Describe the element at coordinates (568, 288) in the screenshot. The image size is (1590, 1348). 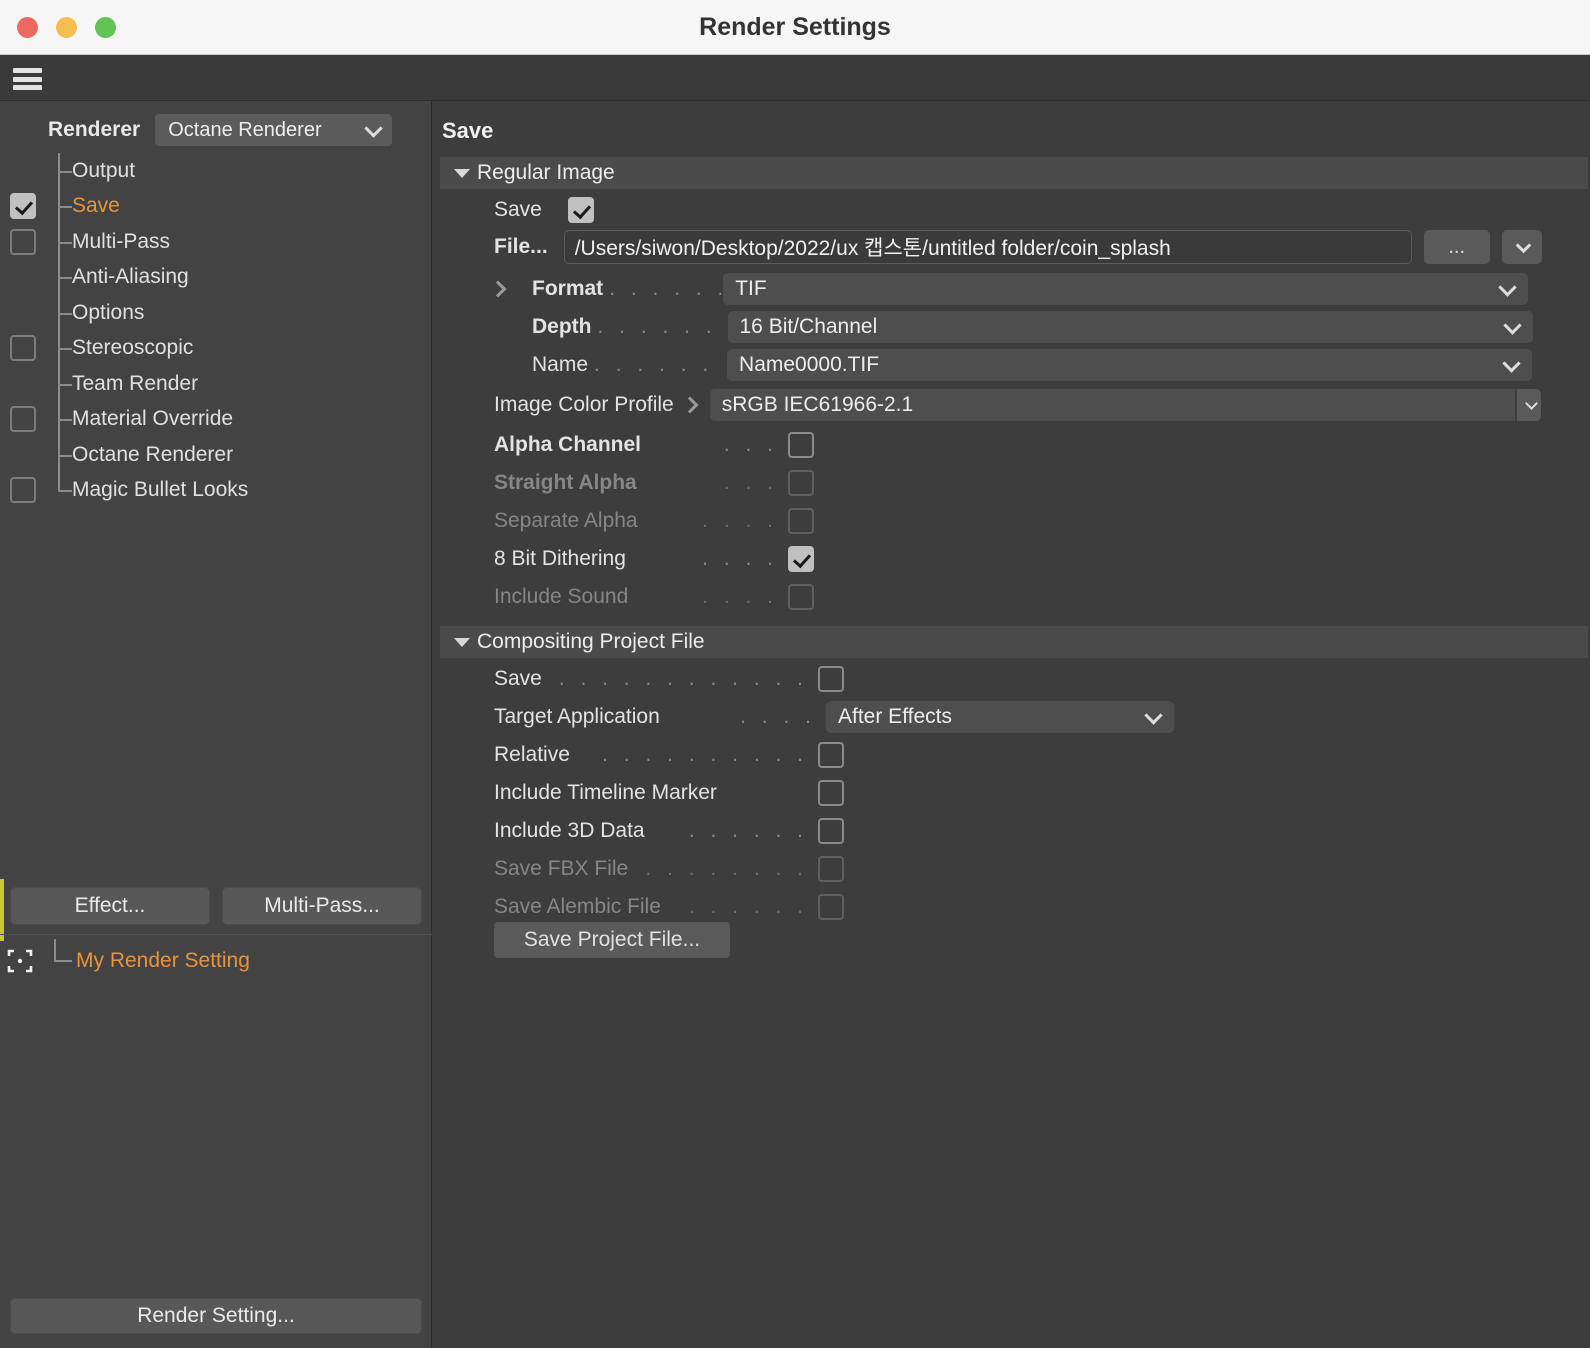
I see `label-format: Format` at that location.